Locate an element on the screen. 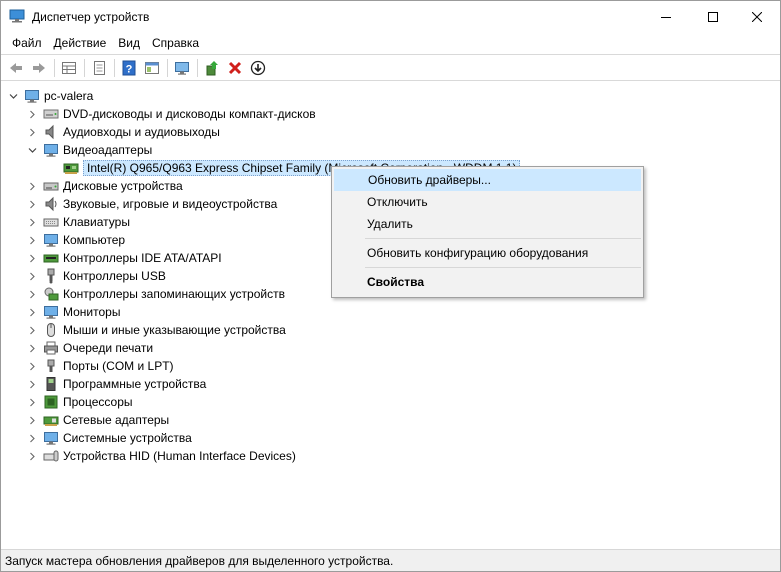  download-button is located at coordinates (258, 68).